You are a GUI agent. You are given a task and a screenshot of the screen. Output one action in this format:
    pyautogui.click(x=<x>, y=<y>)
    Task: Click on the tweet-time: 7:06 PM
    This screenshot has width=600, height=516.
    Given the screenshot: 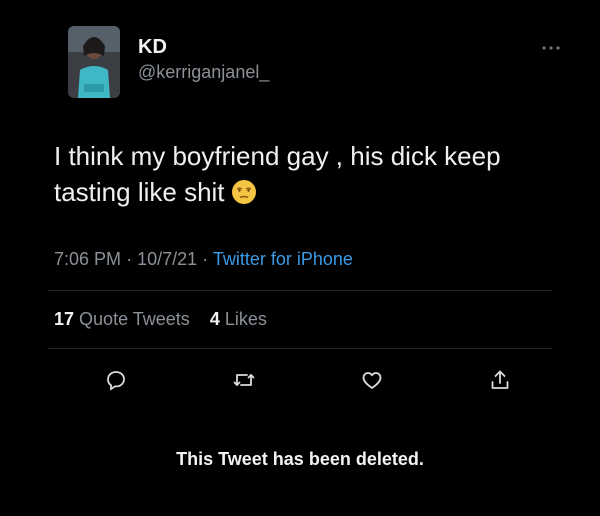 What is the action you would take?
    pyautogui.click(x=87, y=259)
    